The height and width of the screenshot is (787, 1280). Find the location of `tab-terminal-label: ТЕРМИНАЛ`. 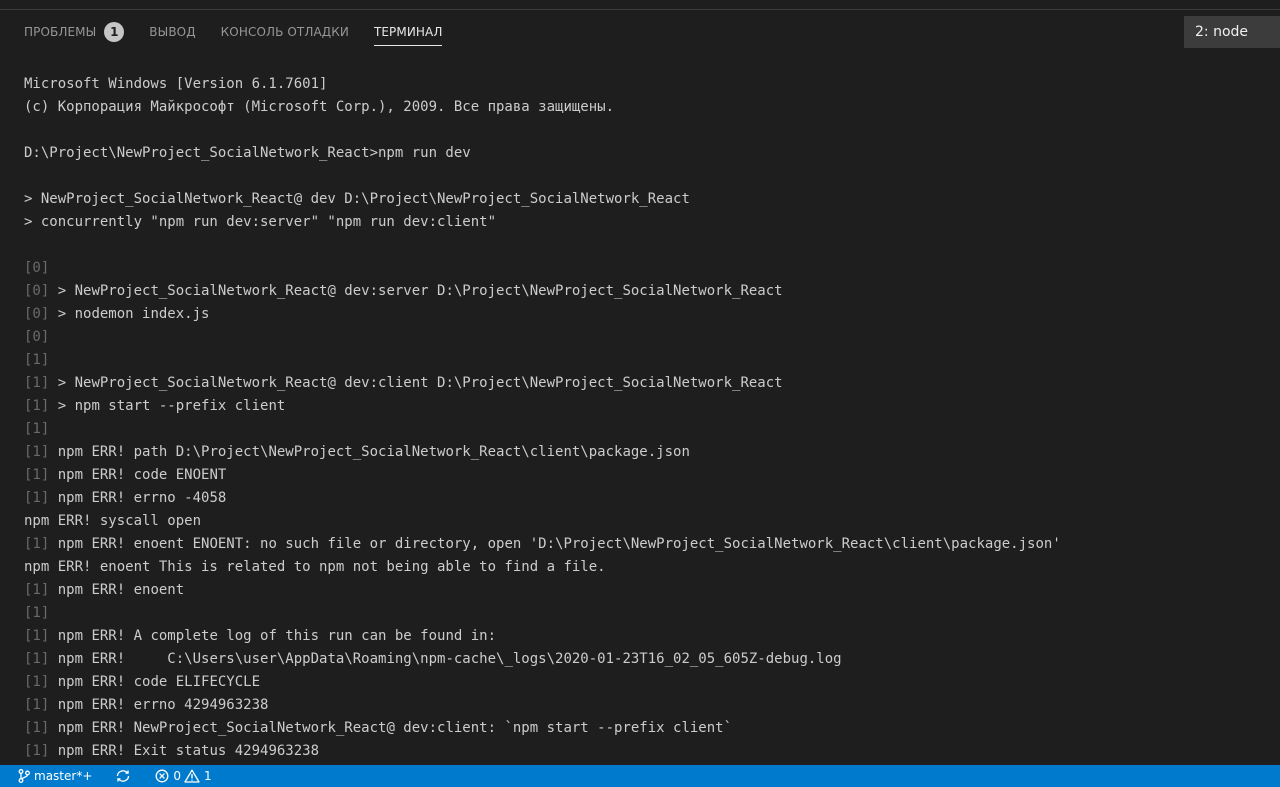

tab-terminal-label: ТЕРМИНАЛ is located at coordinates (408, 32).